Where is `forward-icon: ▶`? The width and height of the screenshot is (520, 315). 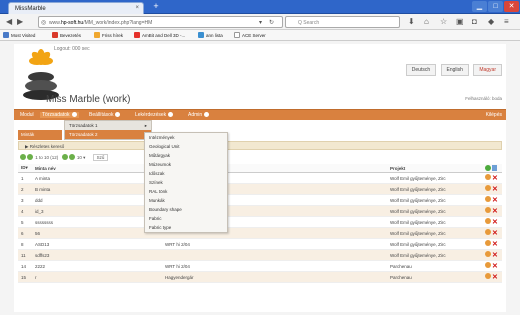 forward-icon: ▶ is located at coordinates (20, 22).